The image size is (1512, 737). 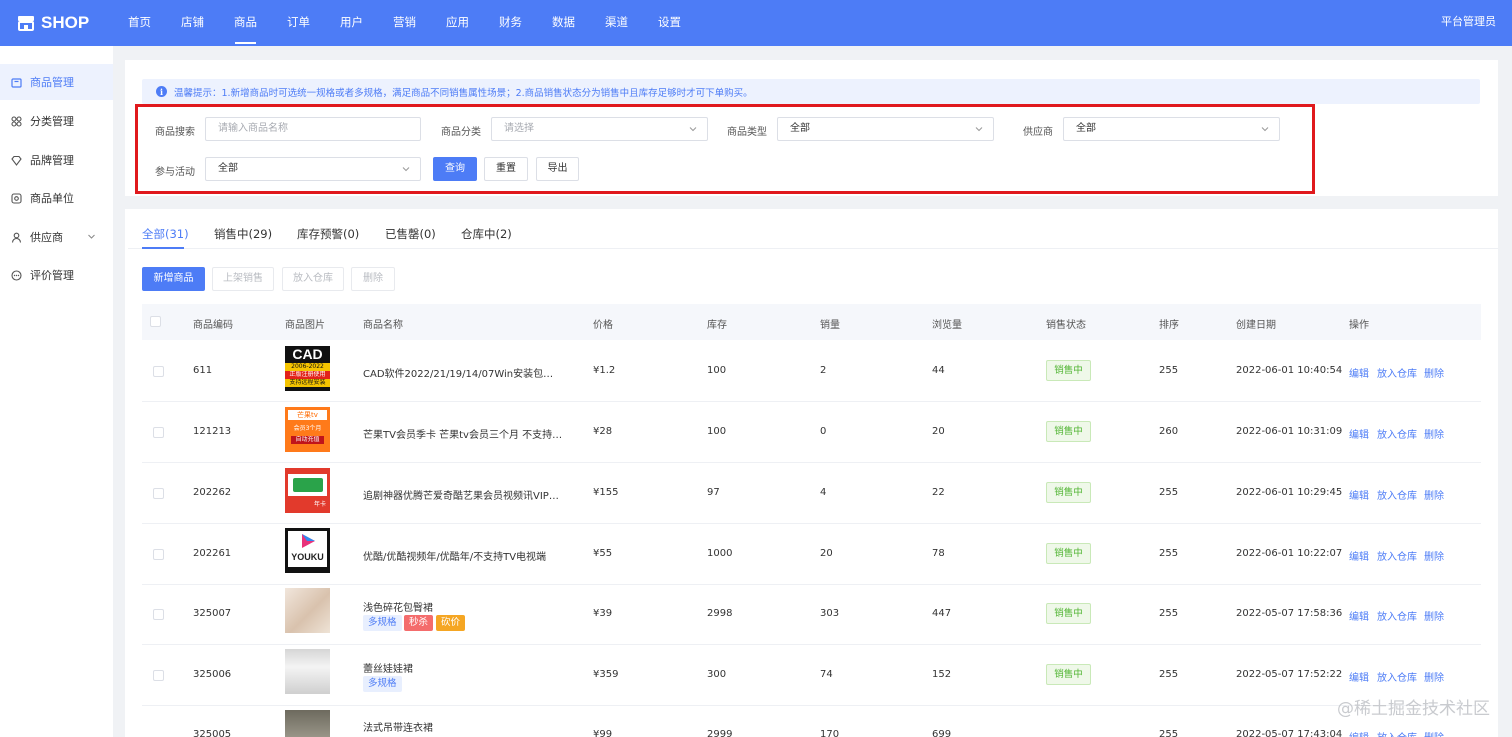 I want to click on product-name: 优酷/优酷视频年/优酷年/不支持TV电视端, so click(x=463, y=555).